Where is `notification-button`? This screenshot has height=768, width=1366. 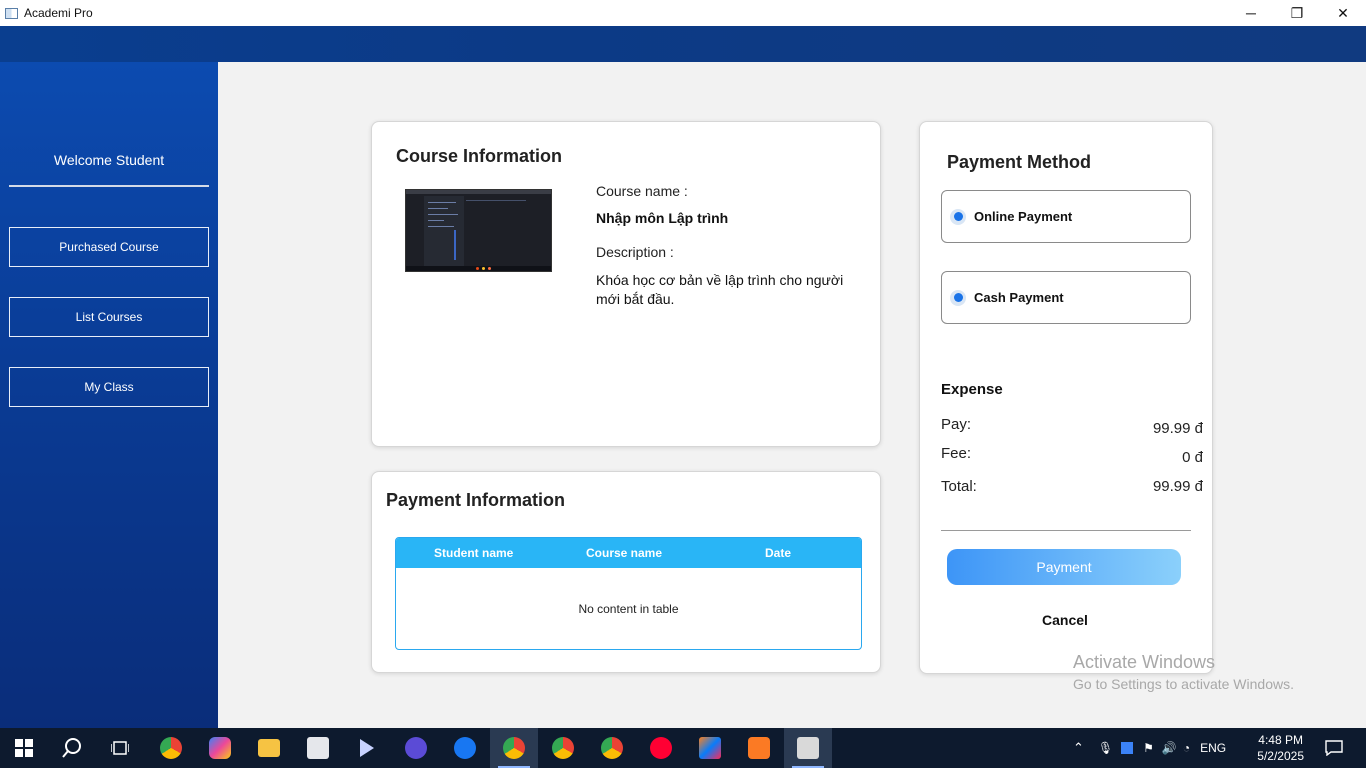 notification-button is located at coordinates (1334, 748).